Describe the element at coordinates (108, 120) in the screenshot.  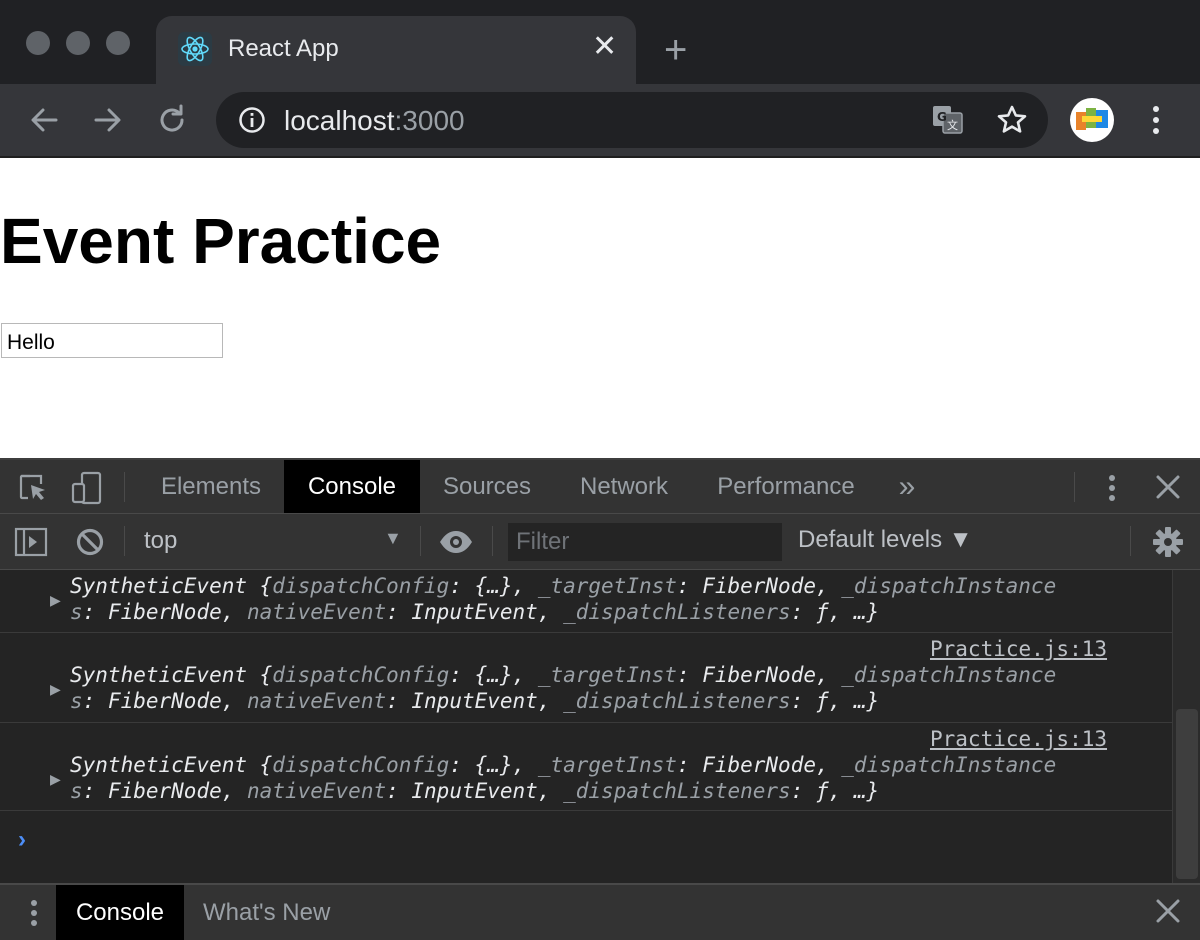
I see `forward-arrow-icon` at that location.